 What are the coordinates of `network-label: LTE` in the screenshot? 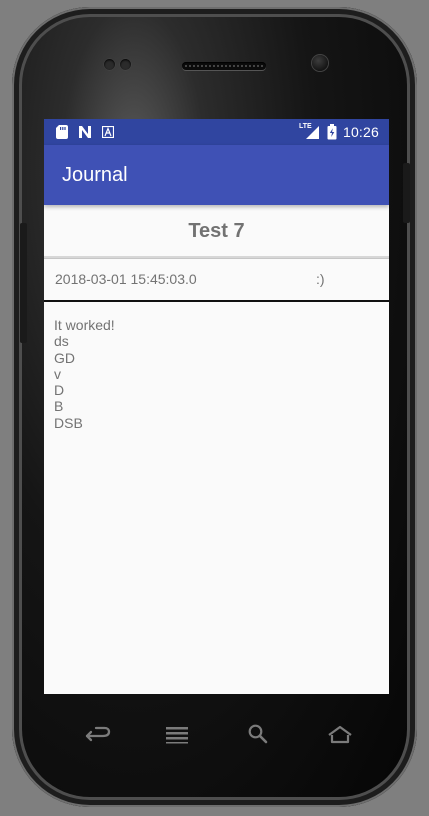 It's located at (305, 126).